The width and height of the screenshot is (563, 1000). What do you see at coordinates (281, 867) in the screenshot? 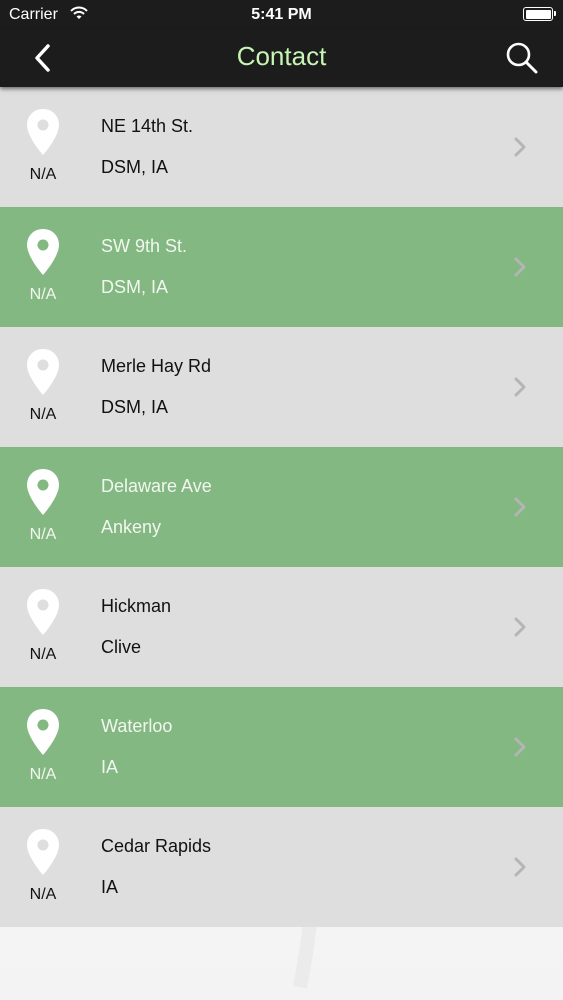
I see `list-item: N/A Cedar Rapids IA` at bounding box center [281, 867].